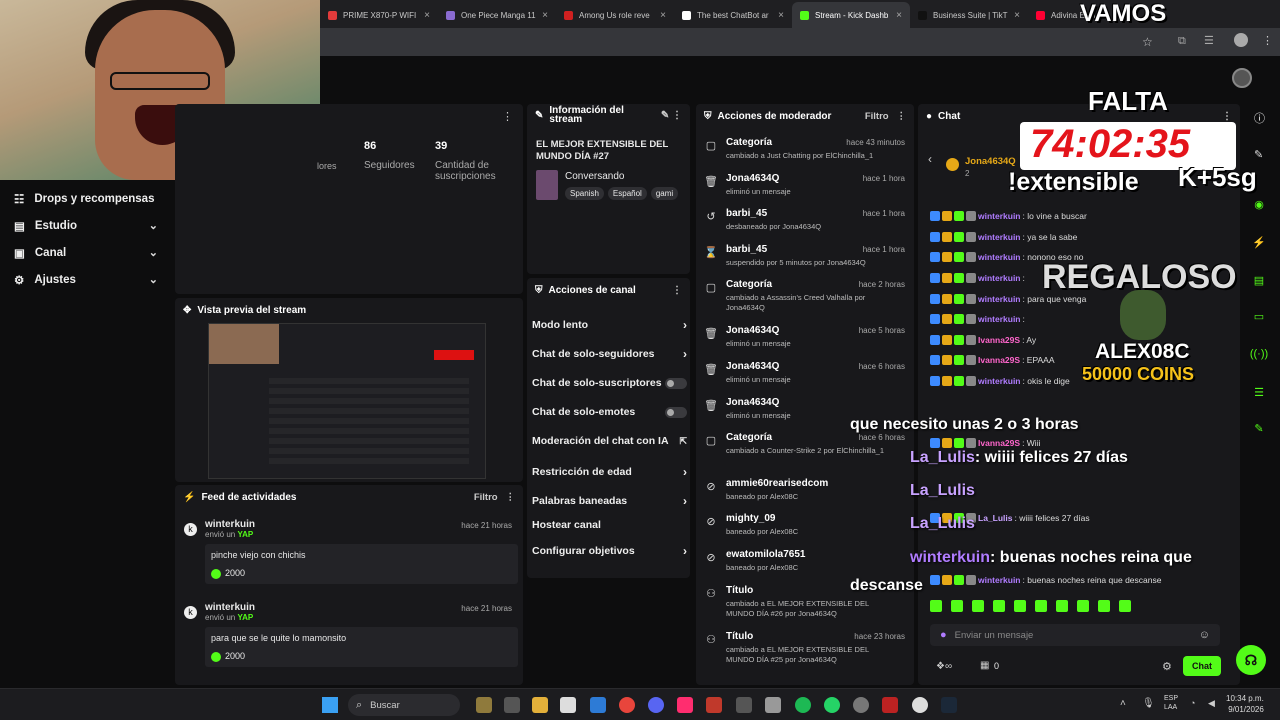 The image size is (1280, 720). What do you see at coordinates (1251, 660) in the screenshot?
I see `support-headset-icon: ☊` at bounding box center [1251, 660].